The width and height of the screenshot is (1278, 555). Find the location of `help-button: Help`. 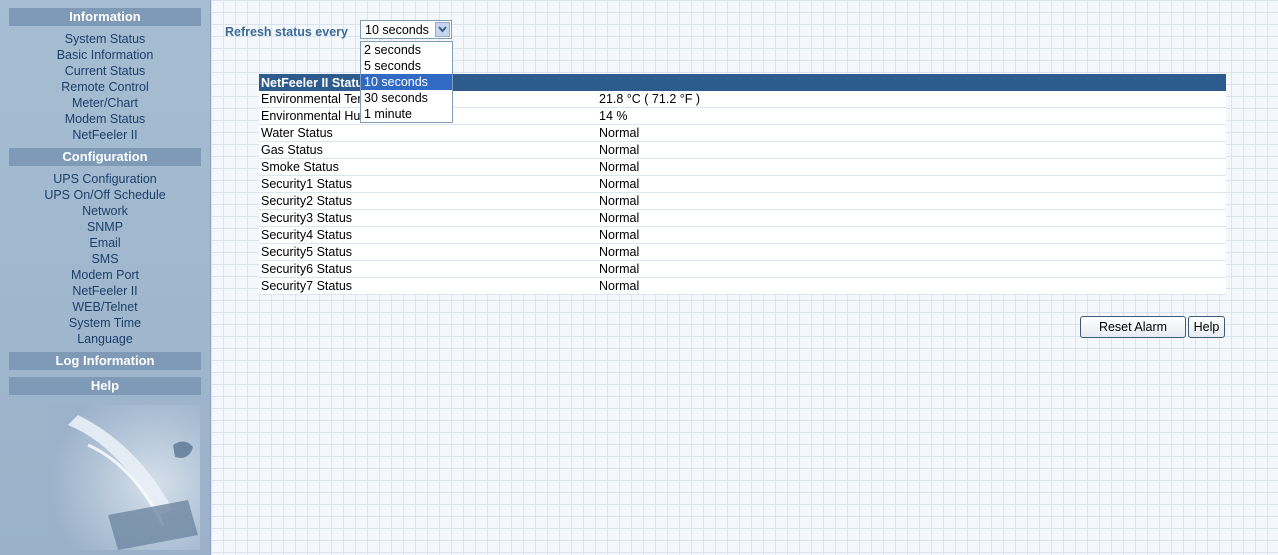

help-button: Help is located at coordinates (1206, 327).